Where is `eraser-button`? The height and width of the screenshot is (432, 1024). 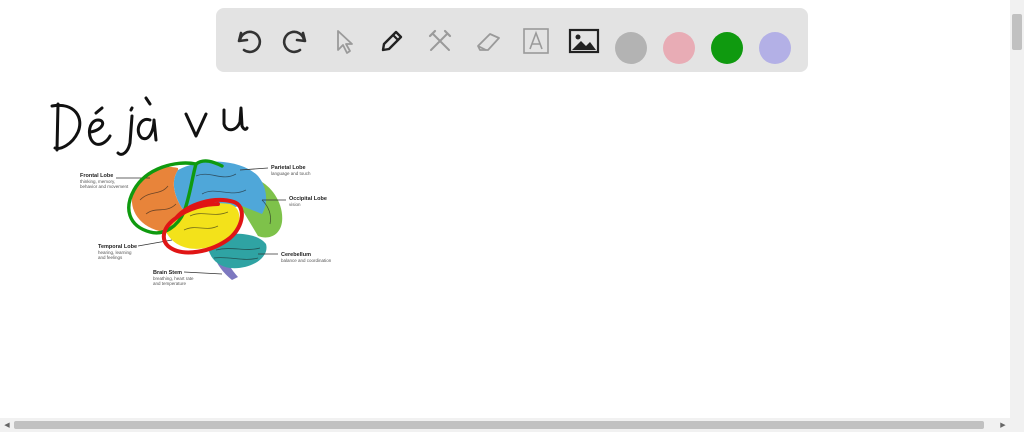
eraser-button is located at coordinates (488, 41).